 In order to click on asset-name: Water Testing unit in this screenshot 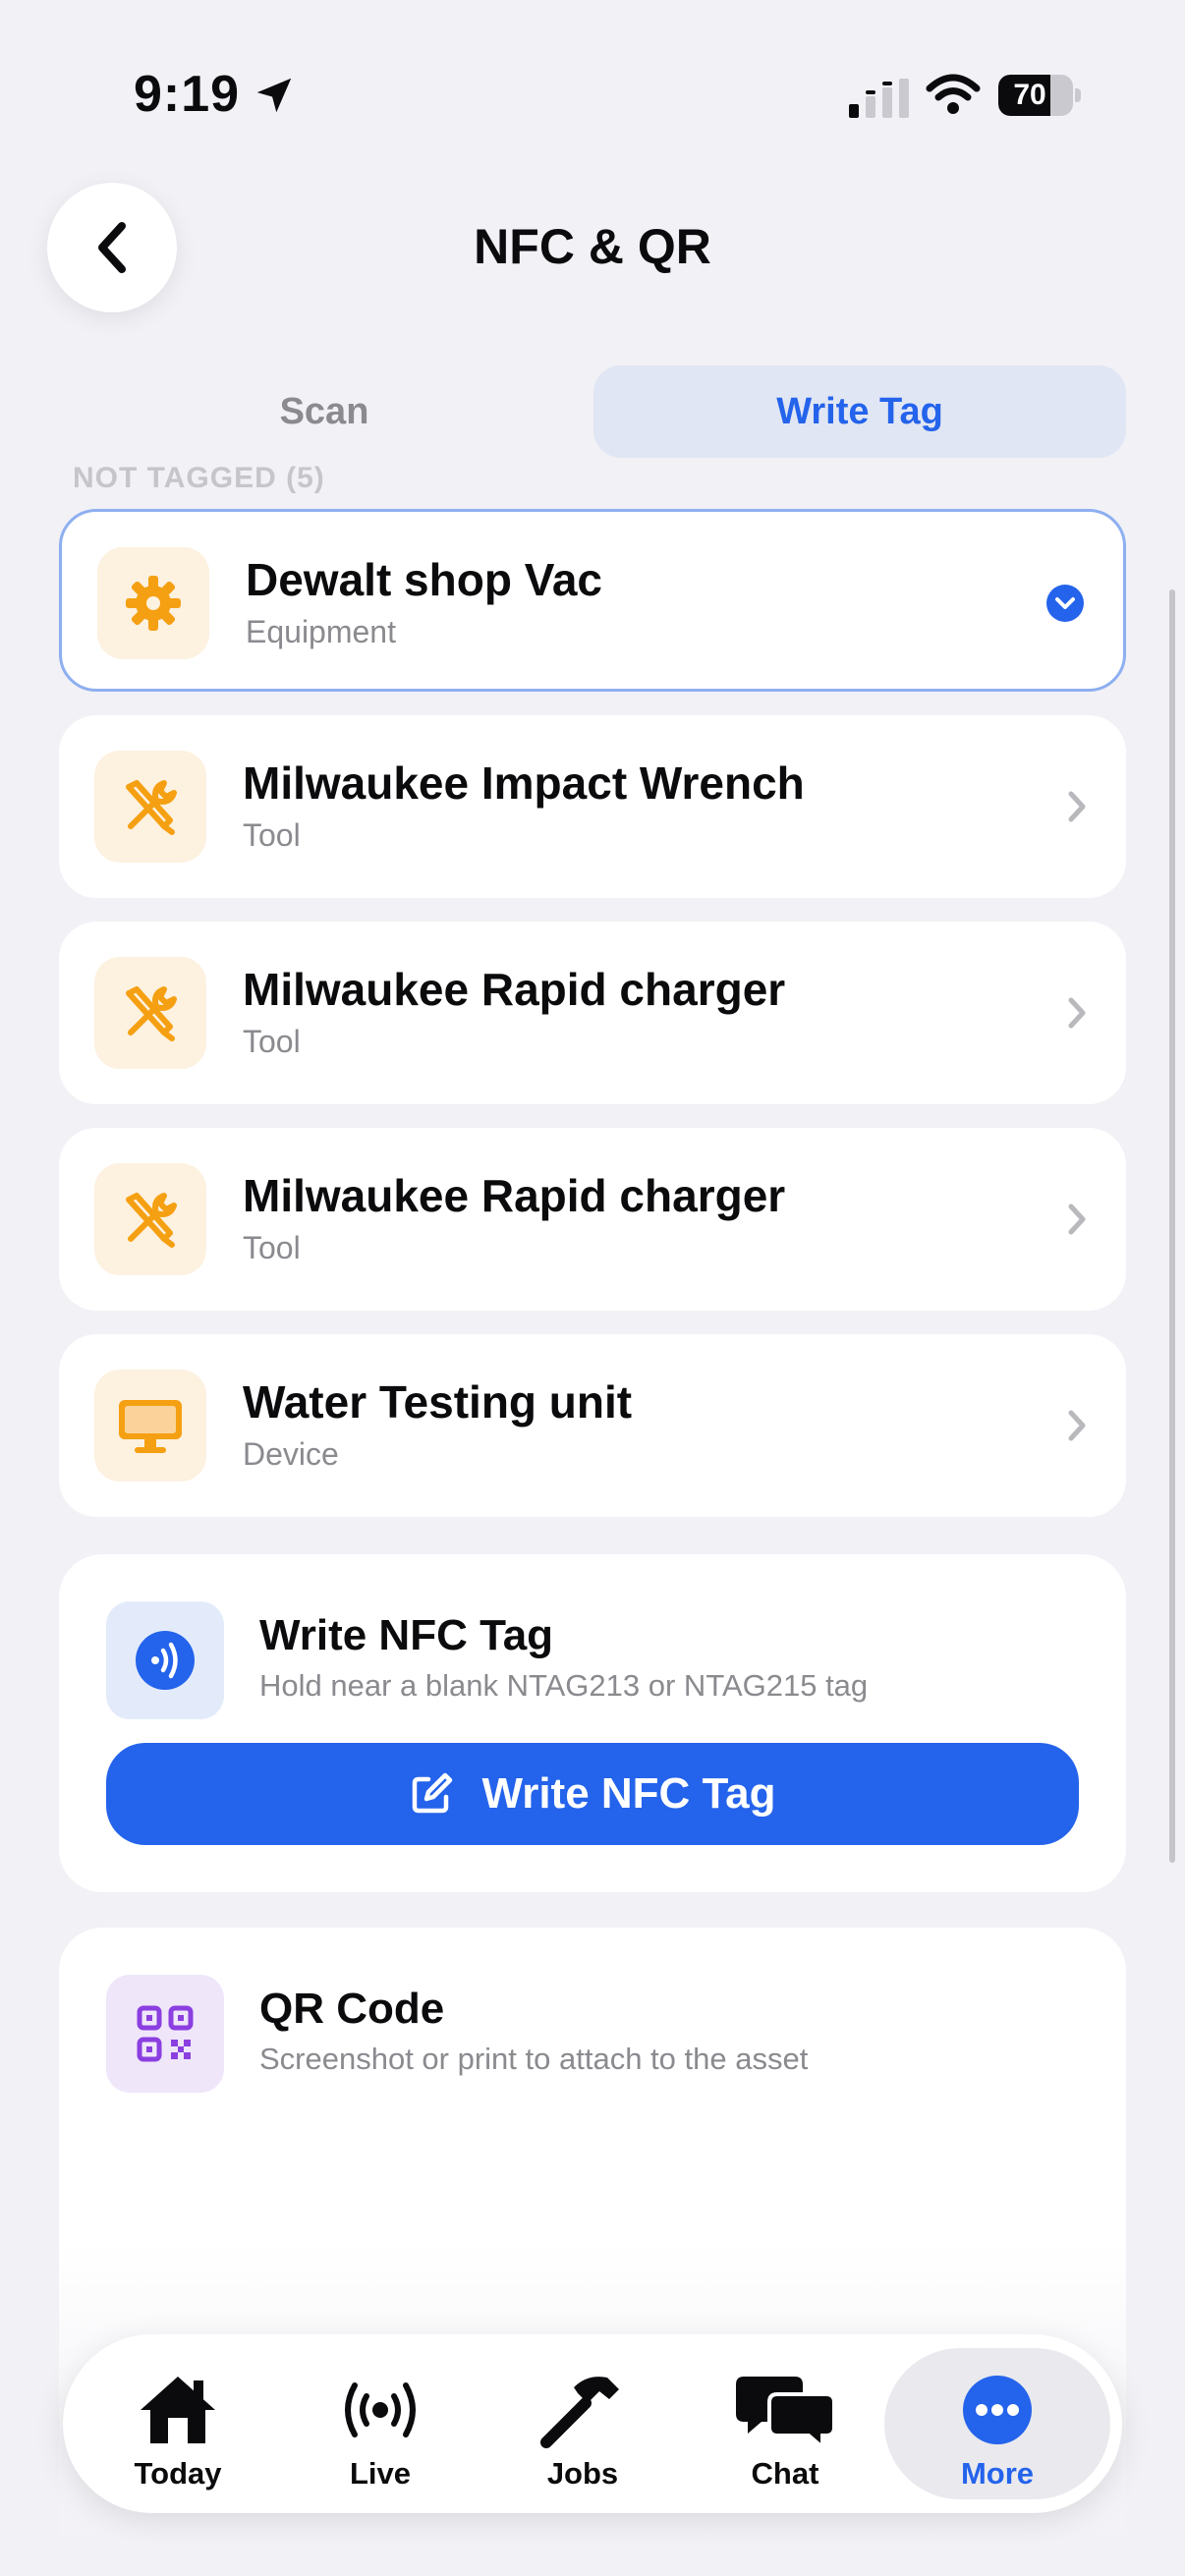, I will do `click(438, 1402)`.